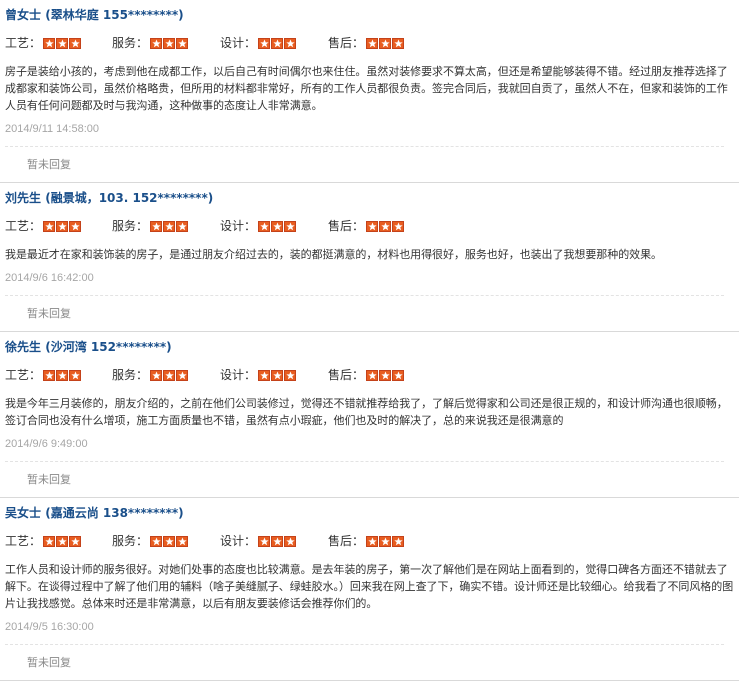 The height and width of the screenshot is (698, 739). What do you see at coordinates (23, 513) in the screenshot?
I see `reviewer-name: 吴女士` at bounding box center [23, 513].